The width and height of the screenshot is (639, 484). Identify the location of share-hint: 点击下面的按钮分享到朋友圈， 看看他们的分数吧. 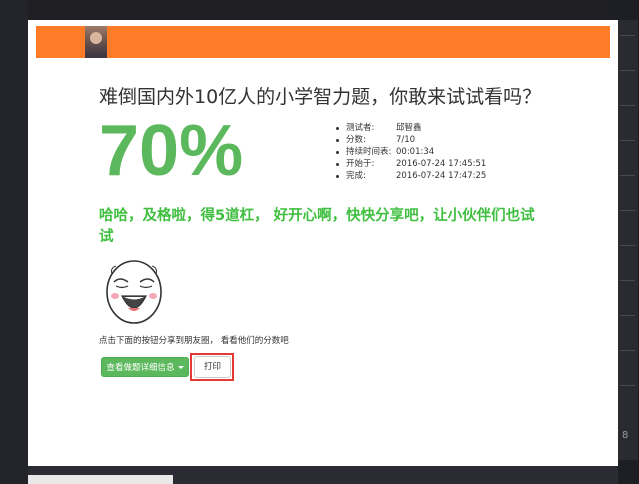
(194, 341).